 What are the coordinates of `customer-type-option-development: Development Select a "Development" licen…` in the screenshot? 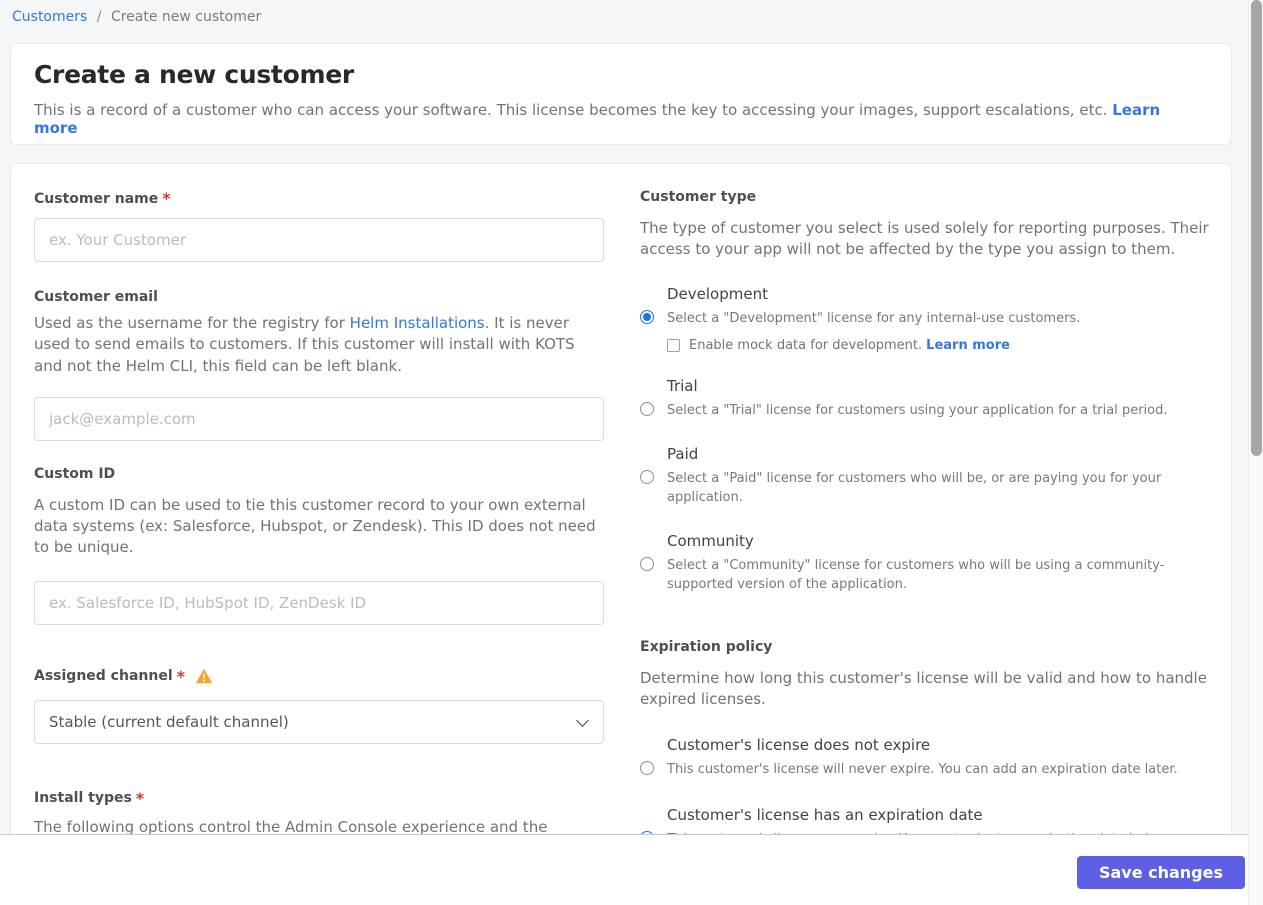 It's located at (925, 318).